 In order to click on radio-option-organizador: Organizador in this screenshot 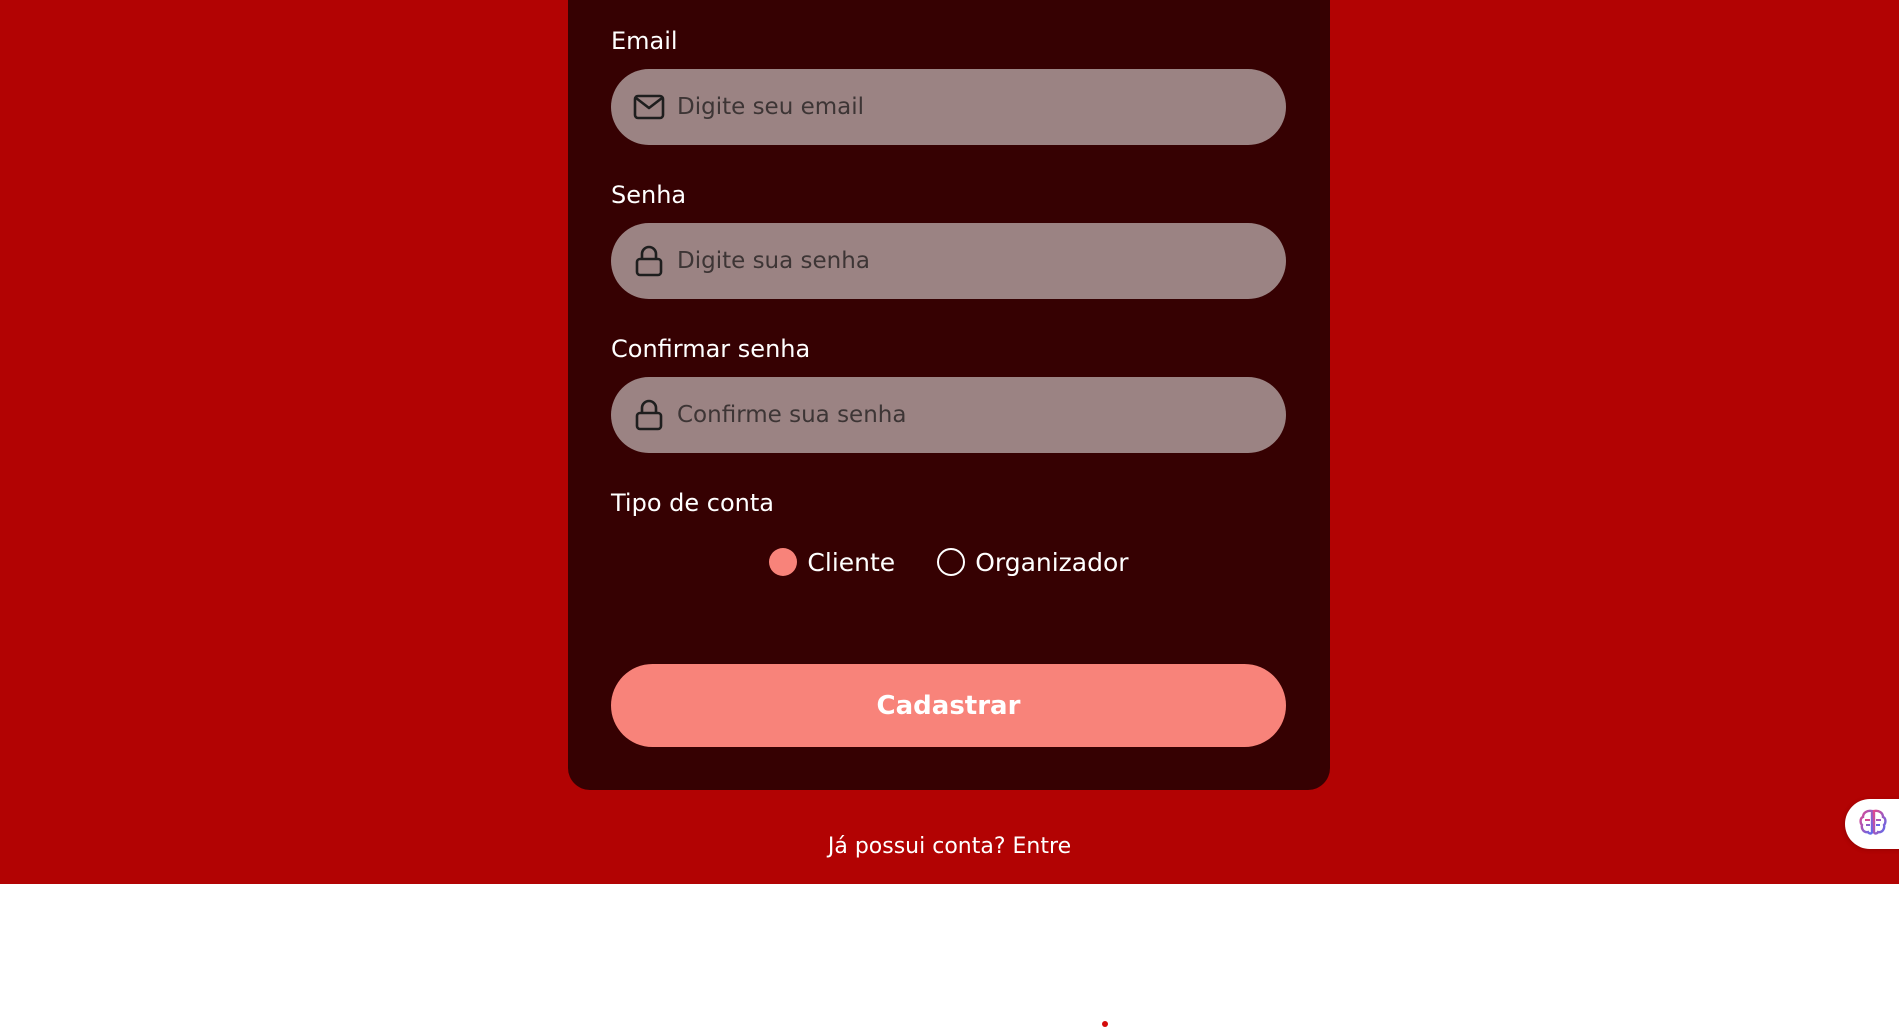, I will do `click(1033, 562)`.